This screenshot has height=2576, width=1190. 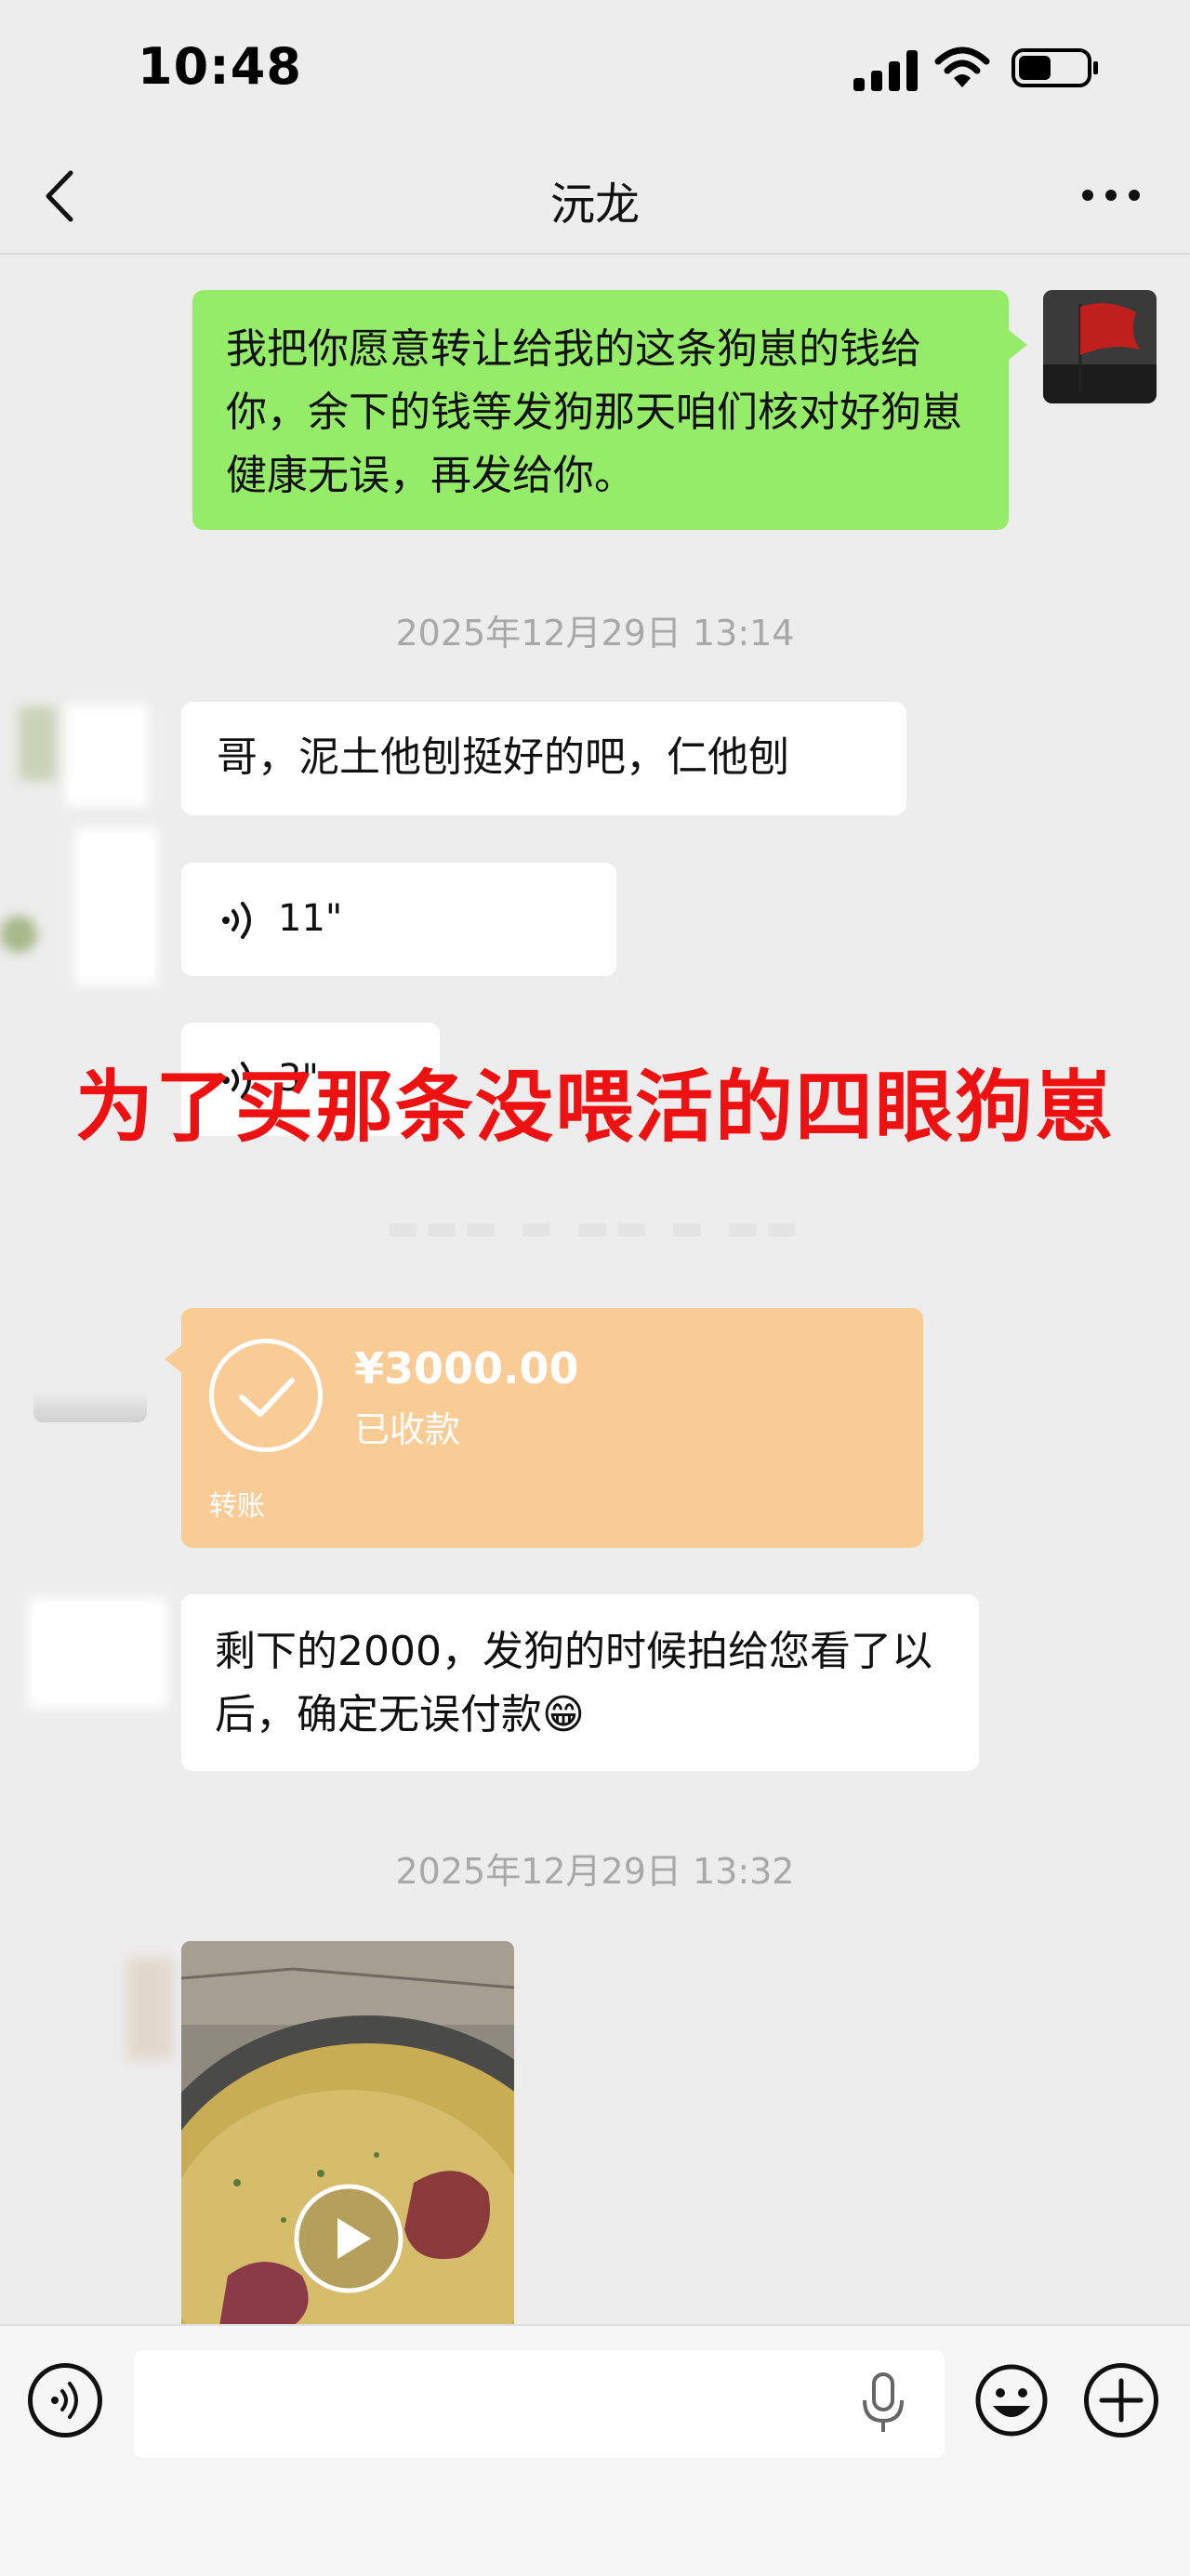 I want to click on voice-icon, so click(x=65, y=2400).